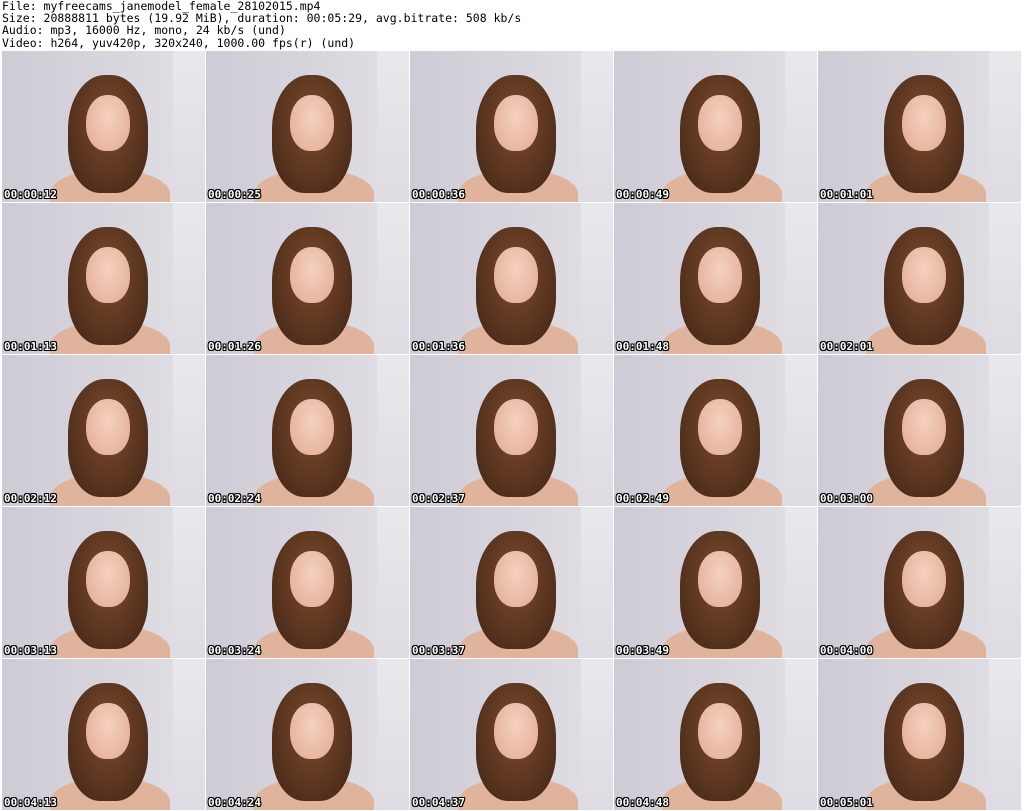 This screenshot has height=811, width=1024. I want to click on video-thumbnail: 00:04:00, so click(919, 582).